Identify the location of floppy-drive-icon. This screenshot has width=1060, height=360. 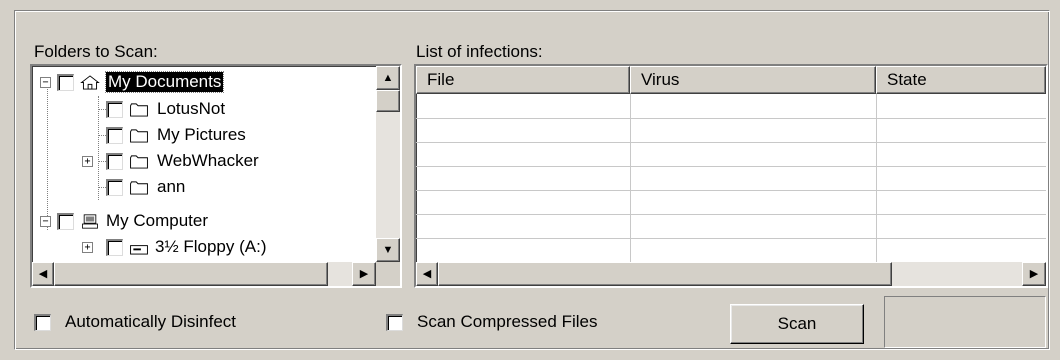
(139, 249).